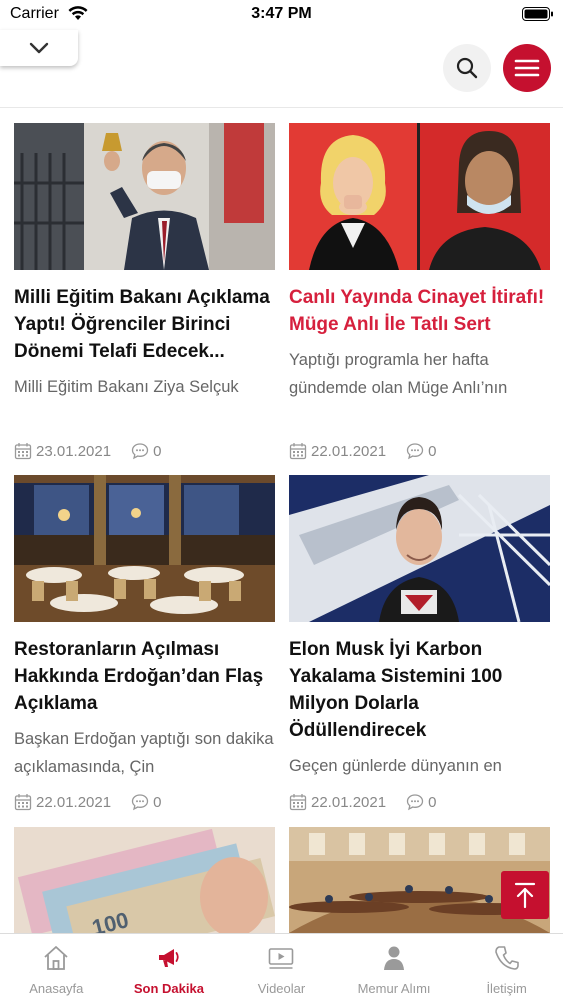 Image resolution: width=563 pixels, height=1000 pixels. I want to click on battery-icon, so click(537, 14).